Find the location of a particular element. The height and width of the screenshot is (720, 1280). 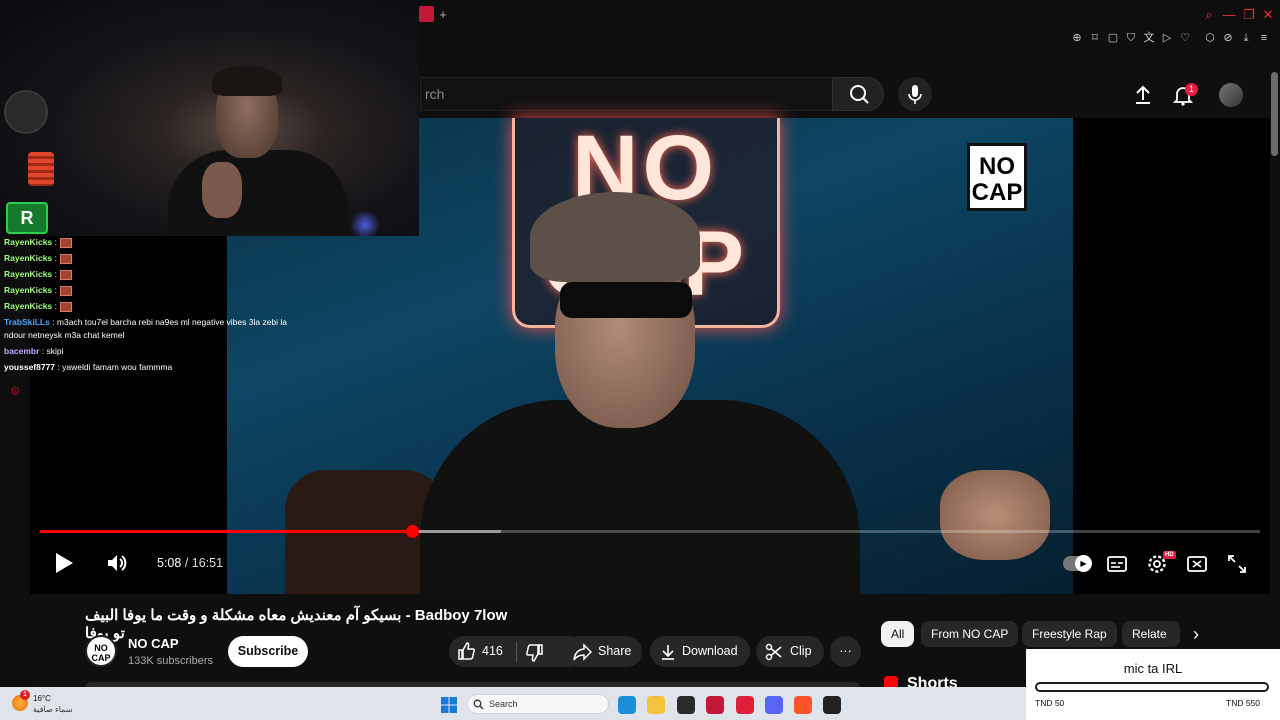

subscribe-button: Subscribe is located at coordinates (268, 651).